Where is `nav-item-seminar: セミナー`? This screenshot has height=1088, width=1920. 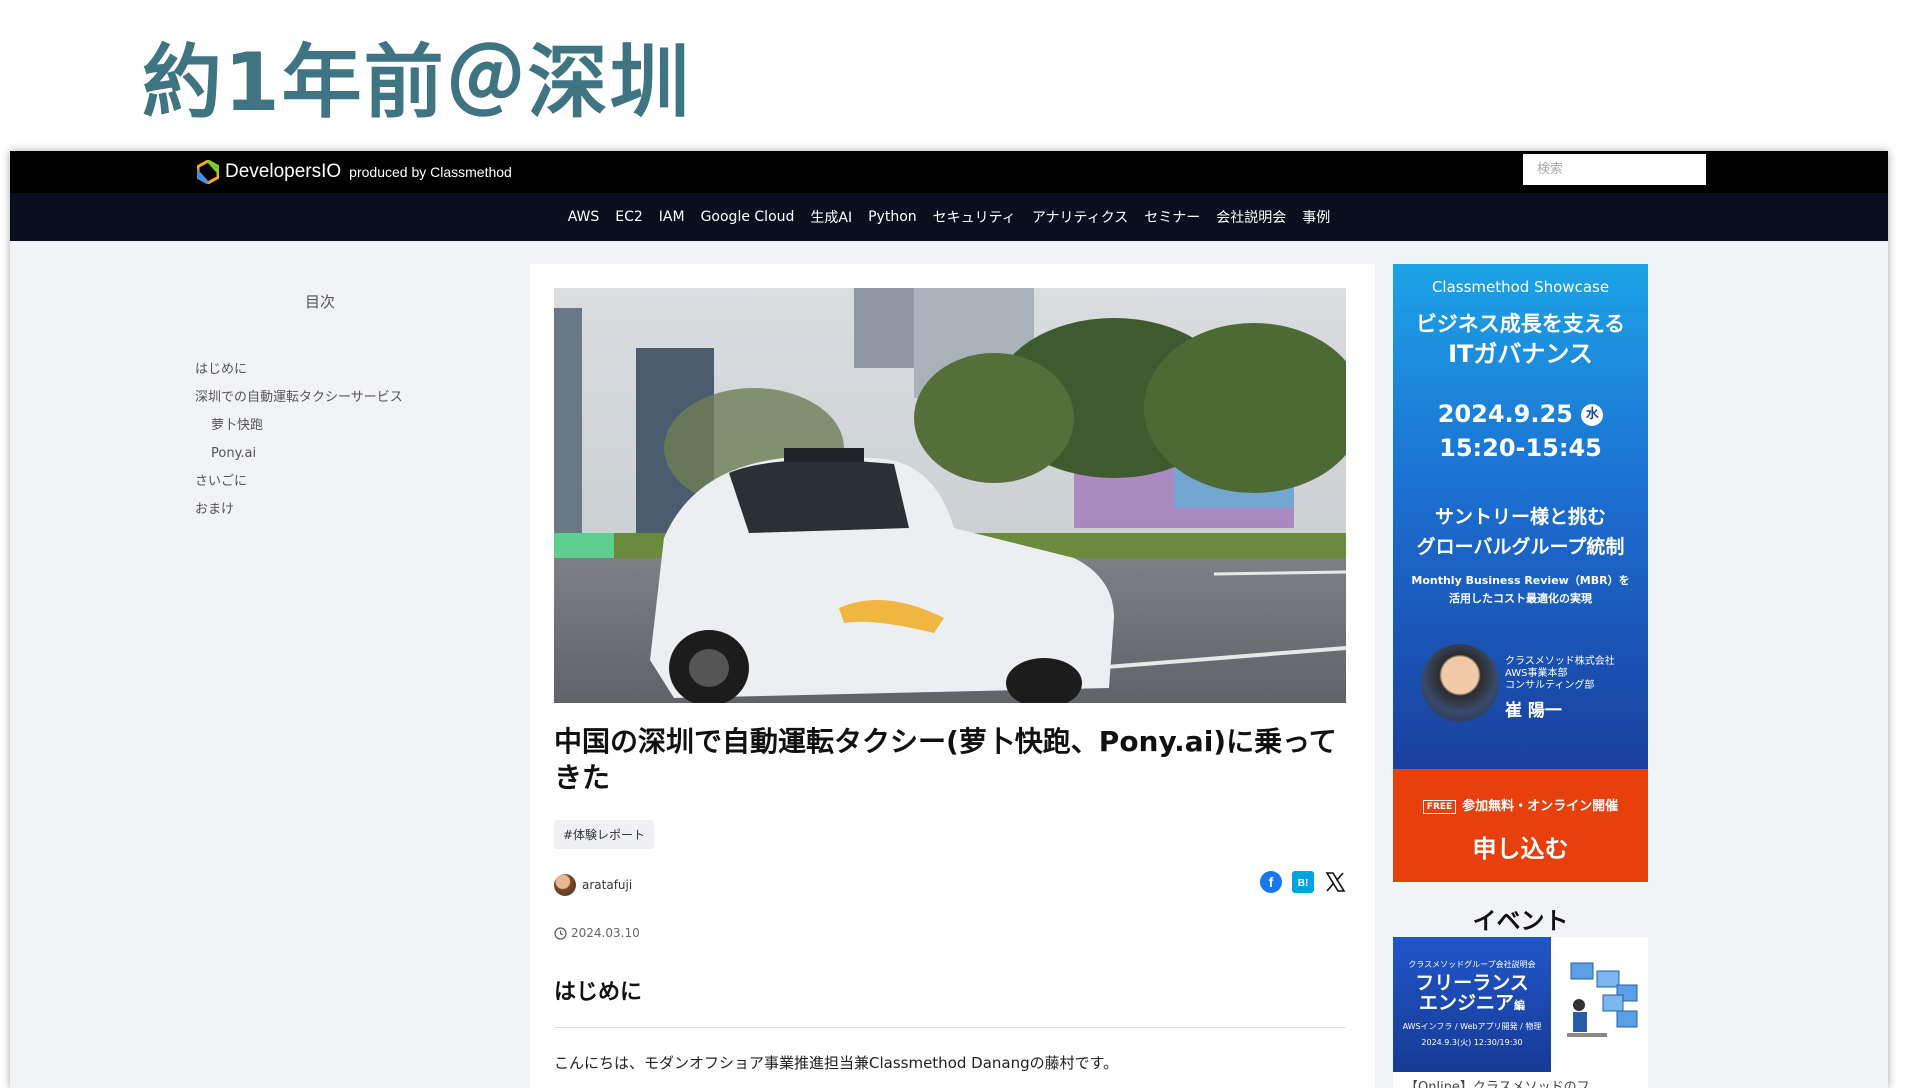
nav-item-seminar: セミナー is located at coordinates (1172, 217).